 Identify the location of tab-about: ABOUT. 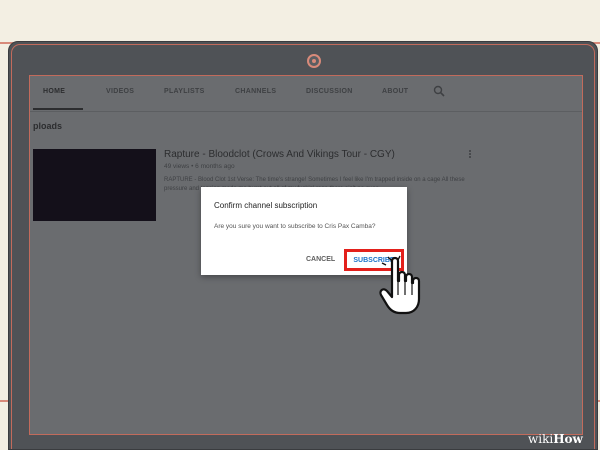
(395, 91).